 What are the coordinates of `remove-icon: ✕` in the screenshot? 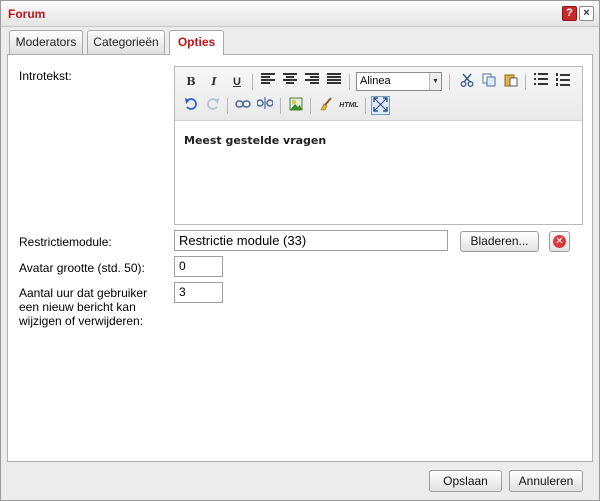 It's located at (559, 241).